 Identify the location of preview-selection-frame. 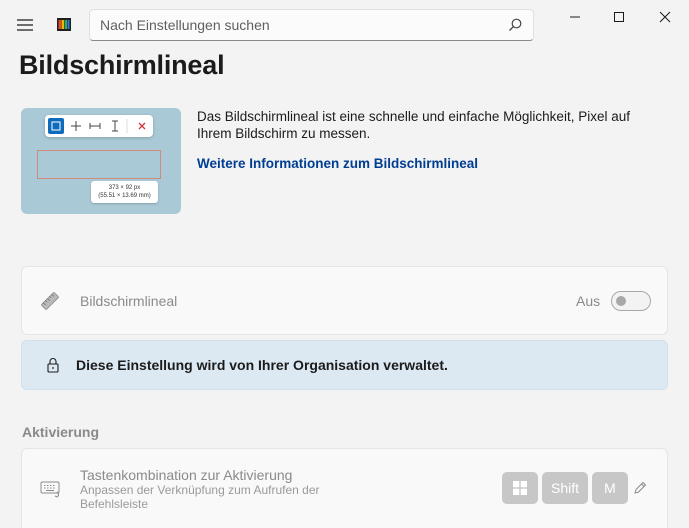
(99, 164).